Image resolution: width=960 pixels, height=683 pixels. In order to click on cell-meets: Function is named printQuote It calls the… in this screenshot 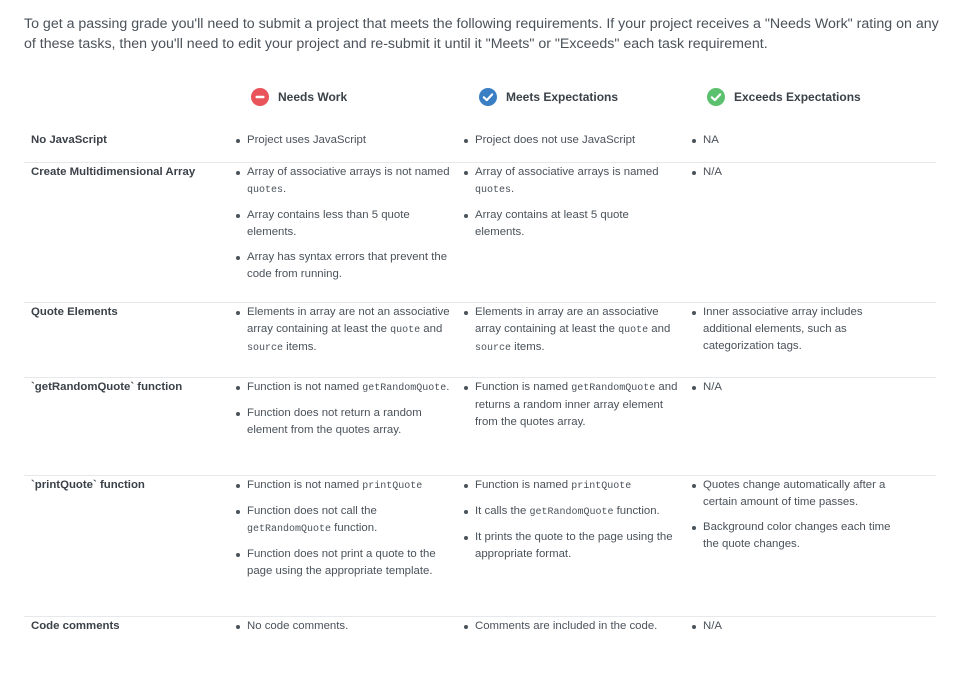, I will do `click(571, 524)`.